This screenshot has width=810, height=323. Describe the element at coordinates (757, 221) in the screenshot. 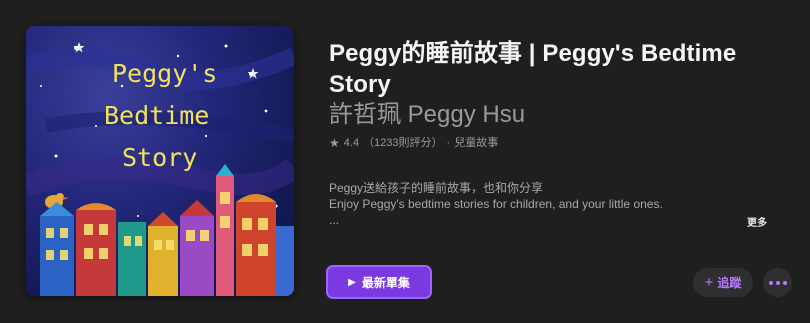

I see `more-button: 更多` at that location.